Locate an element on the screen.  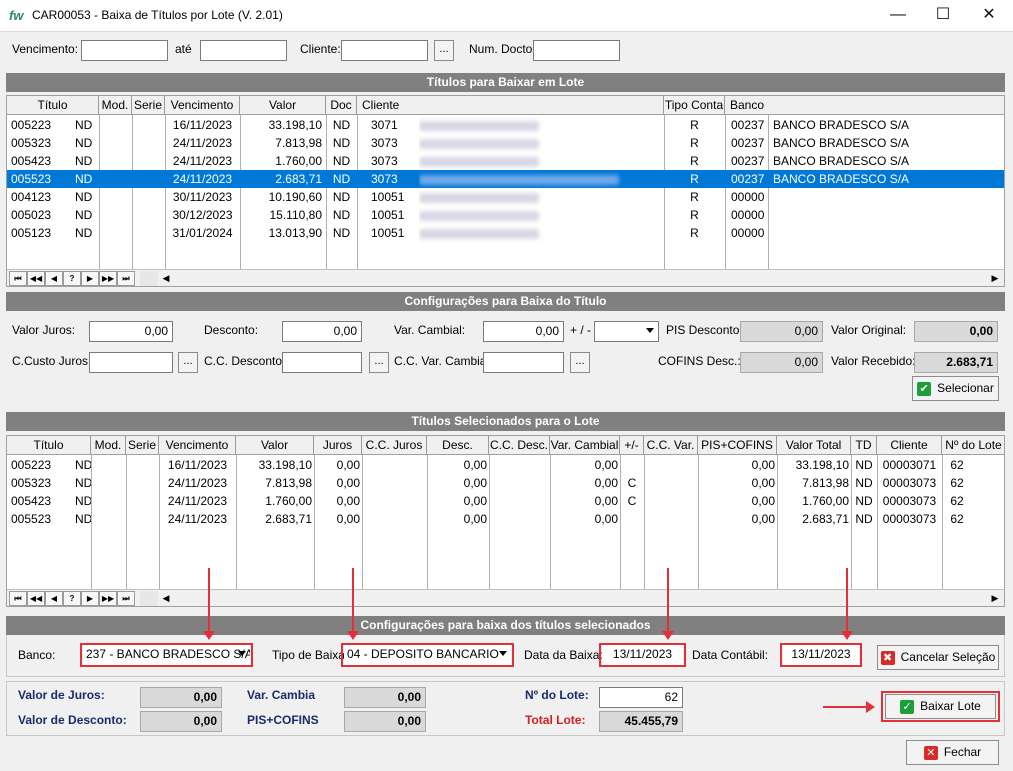
cell-banco: 00237 is located at coordinates (748, 125).